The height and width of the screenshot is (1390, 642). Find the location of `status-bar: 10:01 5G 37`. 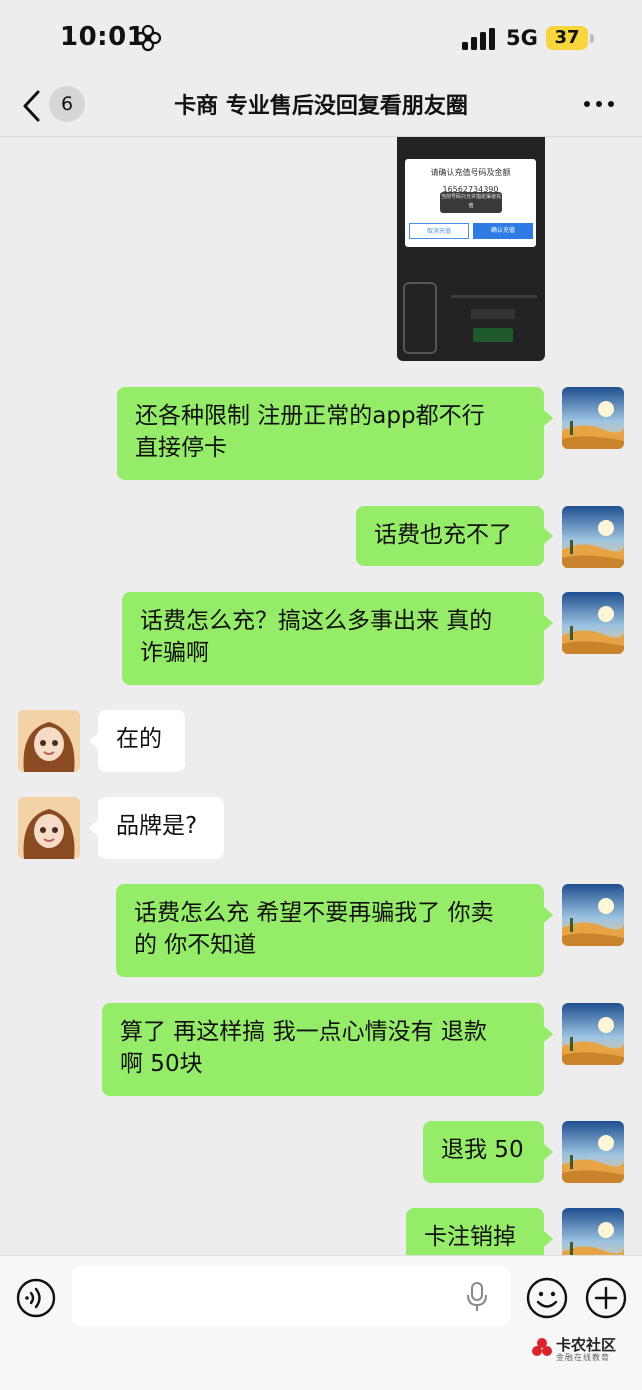

status-bar: 10:01 5G 37 is located at coordinates (321, 39).